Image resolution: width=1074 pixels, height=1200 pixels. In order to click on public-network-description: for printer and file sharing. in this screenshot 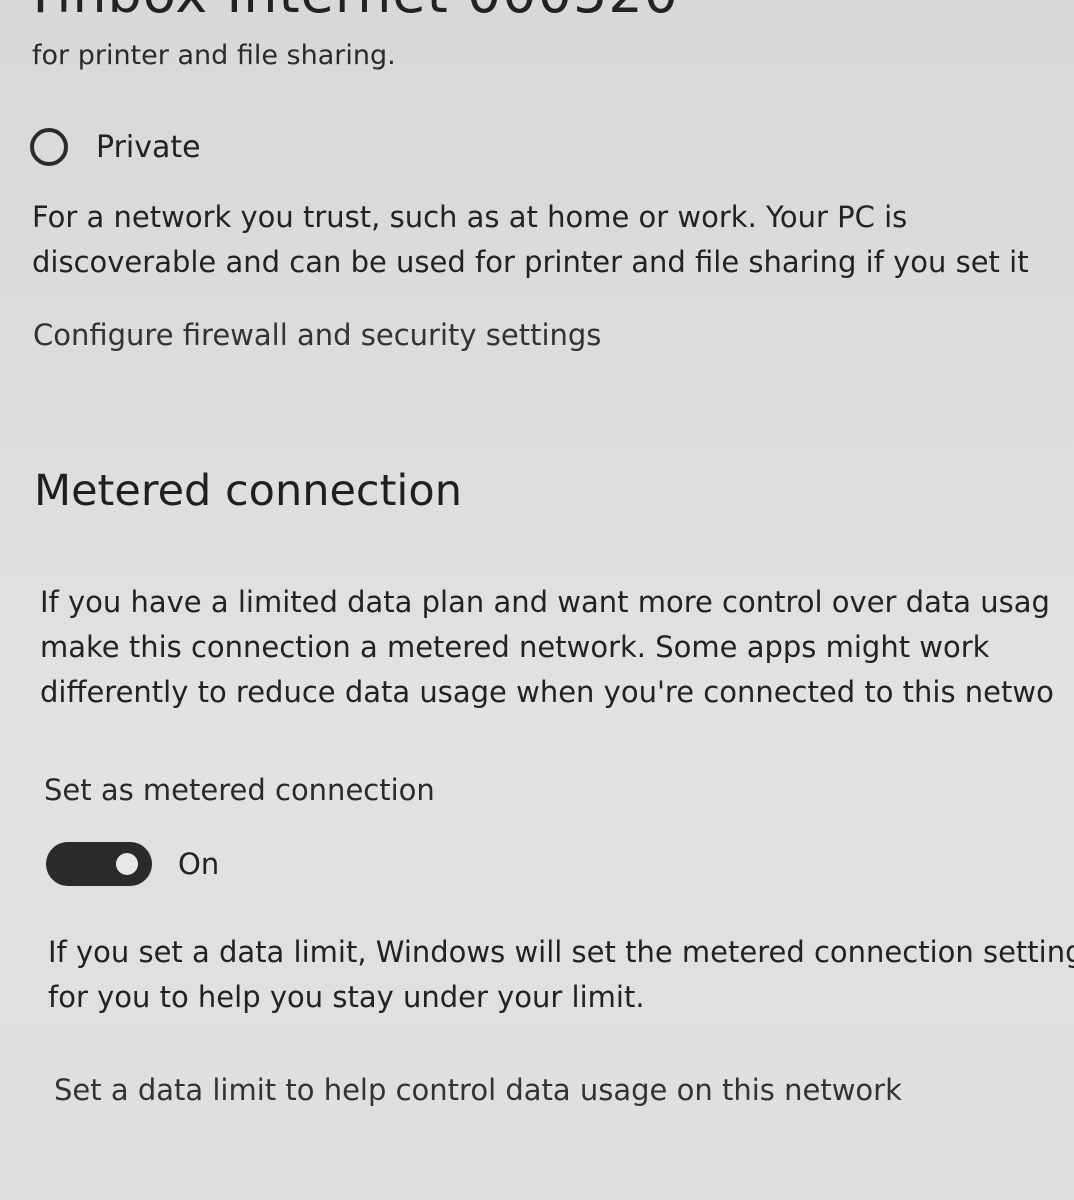, I will do `click(214, 55)`.